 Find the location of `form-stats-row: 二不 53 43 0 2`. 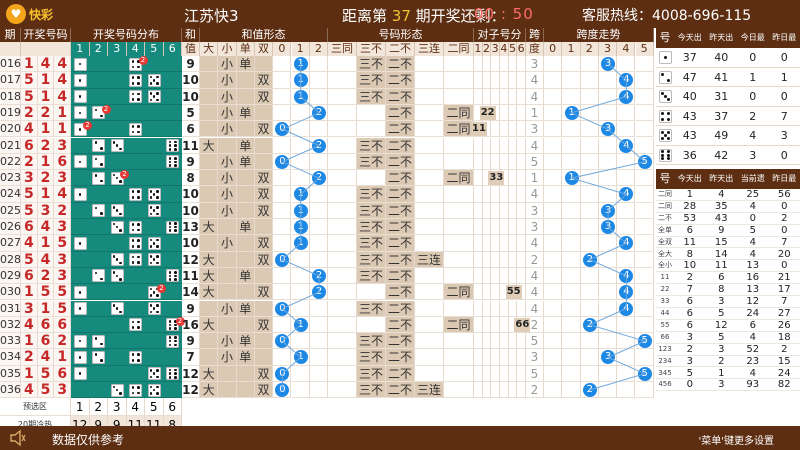

form-stats-row: 二不 53 43 0 2 is located at coordinates (728, 219).